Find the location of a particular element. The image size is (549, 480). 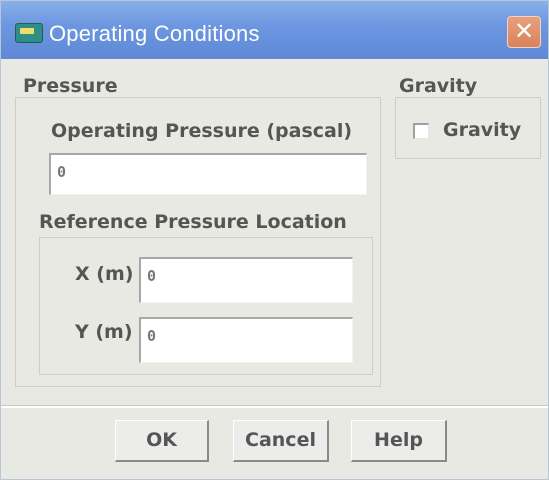

button-bar-separator is located at coordinates (274, 406).